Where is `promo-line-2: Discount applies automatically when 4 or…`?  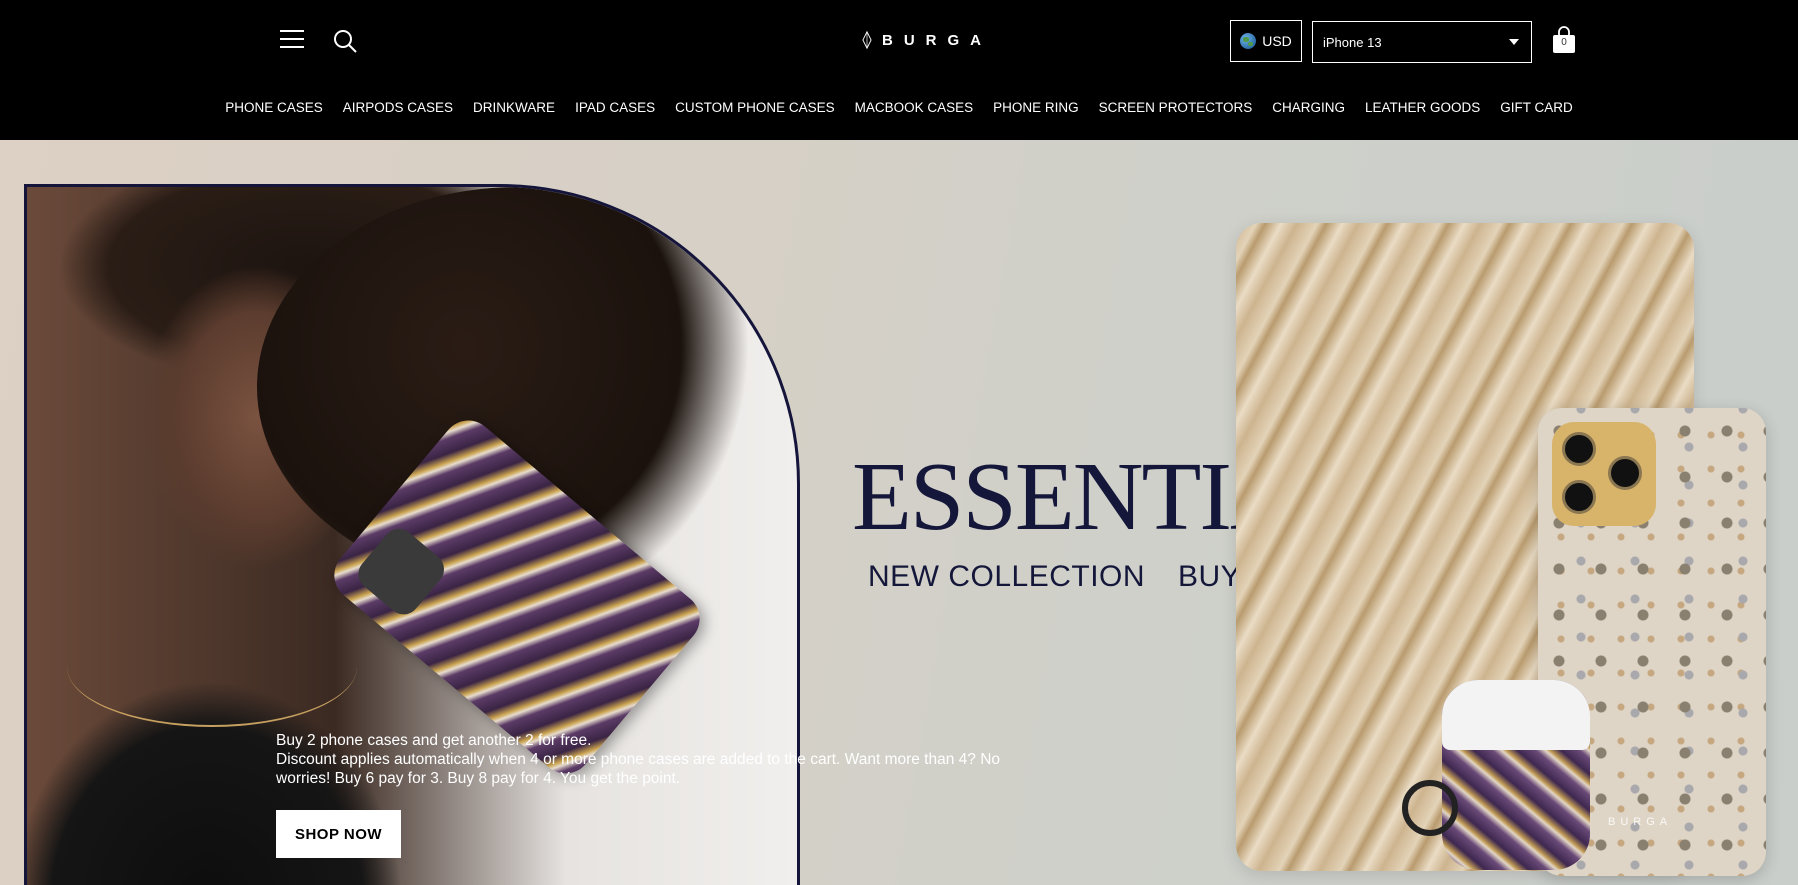 promo-line-2: Discount applies automatically when 4 or… is located at coordinates (638, 769).